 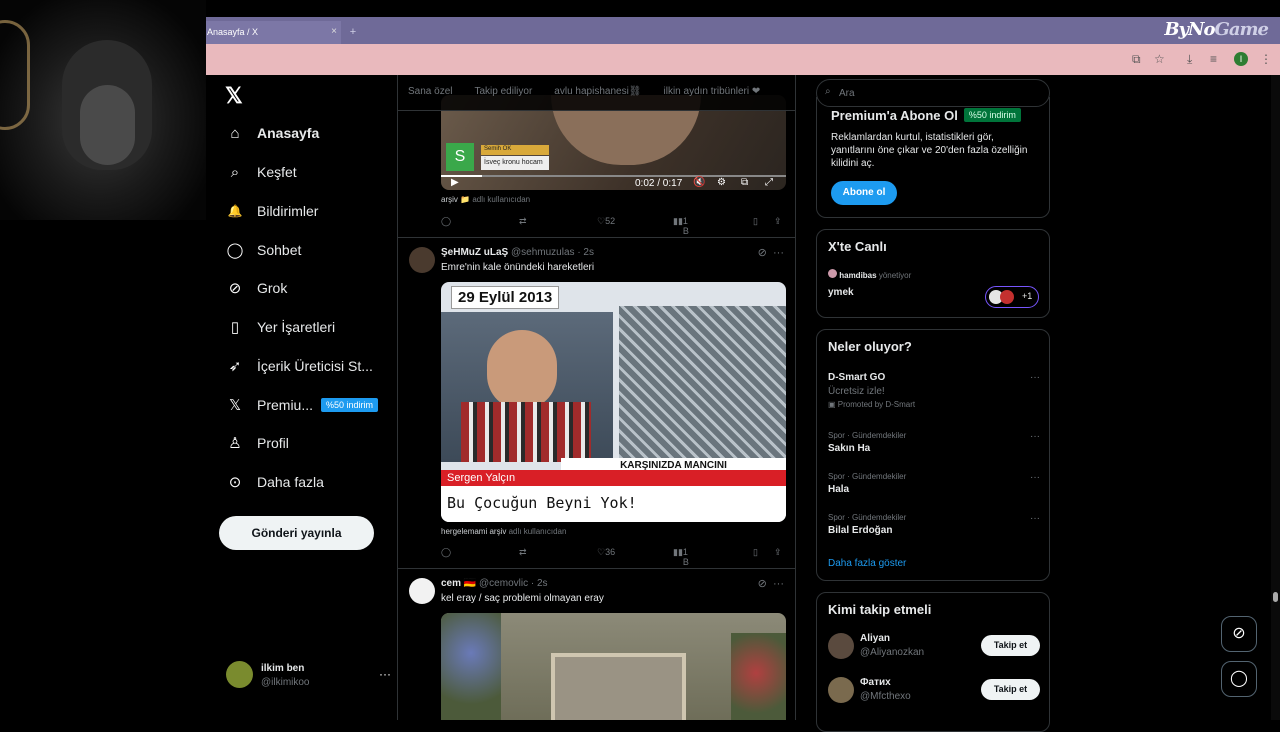 I want to click on live-listeners: +1, so click(x=1012, y=297).